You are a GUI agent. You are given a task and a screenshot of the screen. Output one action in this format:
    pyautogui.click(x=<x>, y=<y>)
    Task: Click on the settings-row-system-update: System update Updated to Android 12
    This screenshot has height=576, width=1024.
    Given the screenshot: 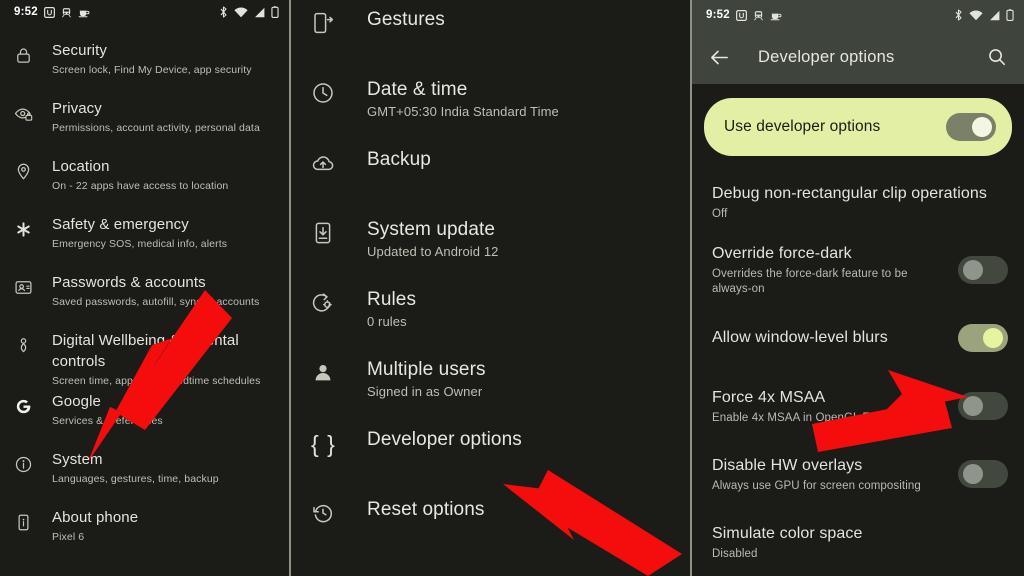 What is the action you would take?
    pyautogui.click(x=490, y=249)
    